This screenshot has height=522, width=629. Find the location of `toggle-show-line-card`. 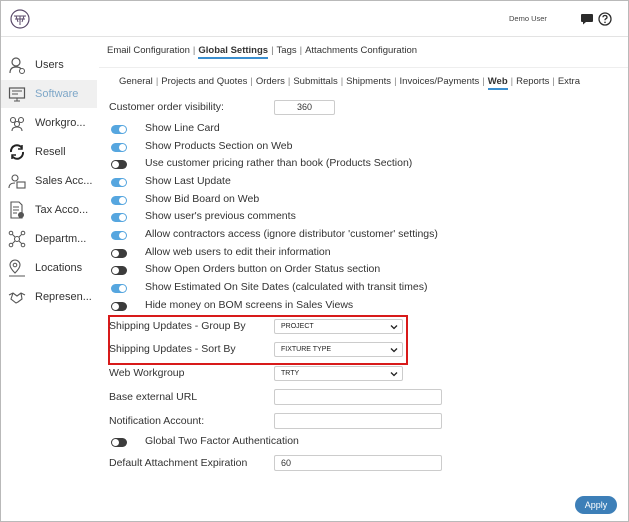

toggle-show-line-card is located at coordinates (119, 129).